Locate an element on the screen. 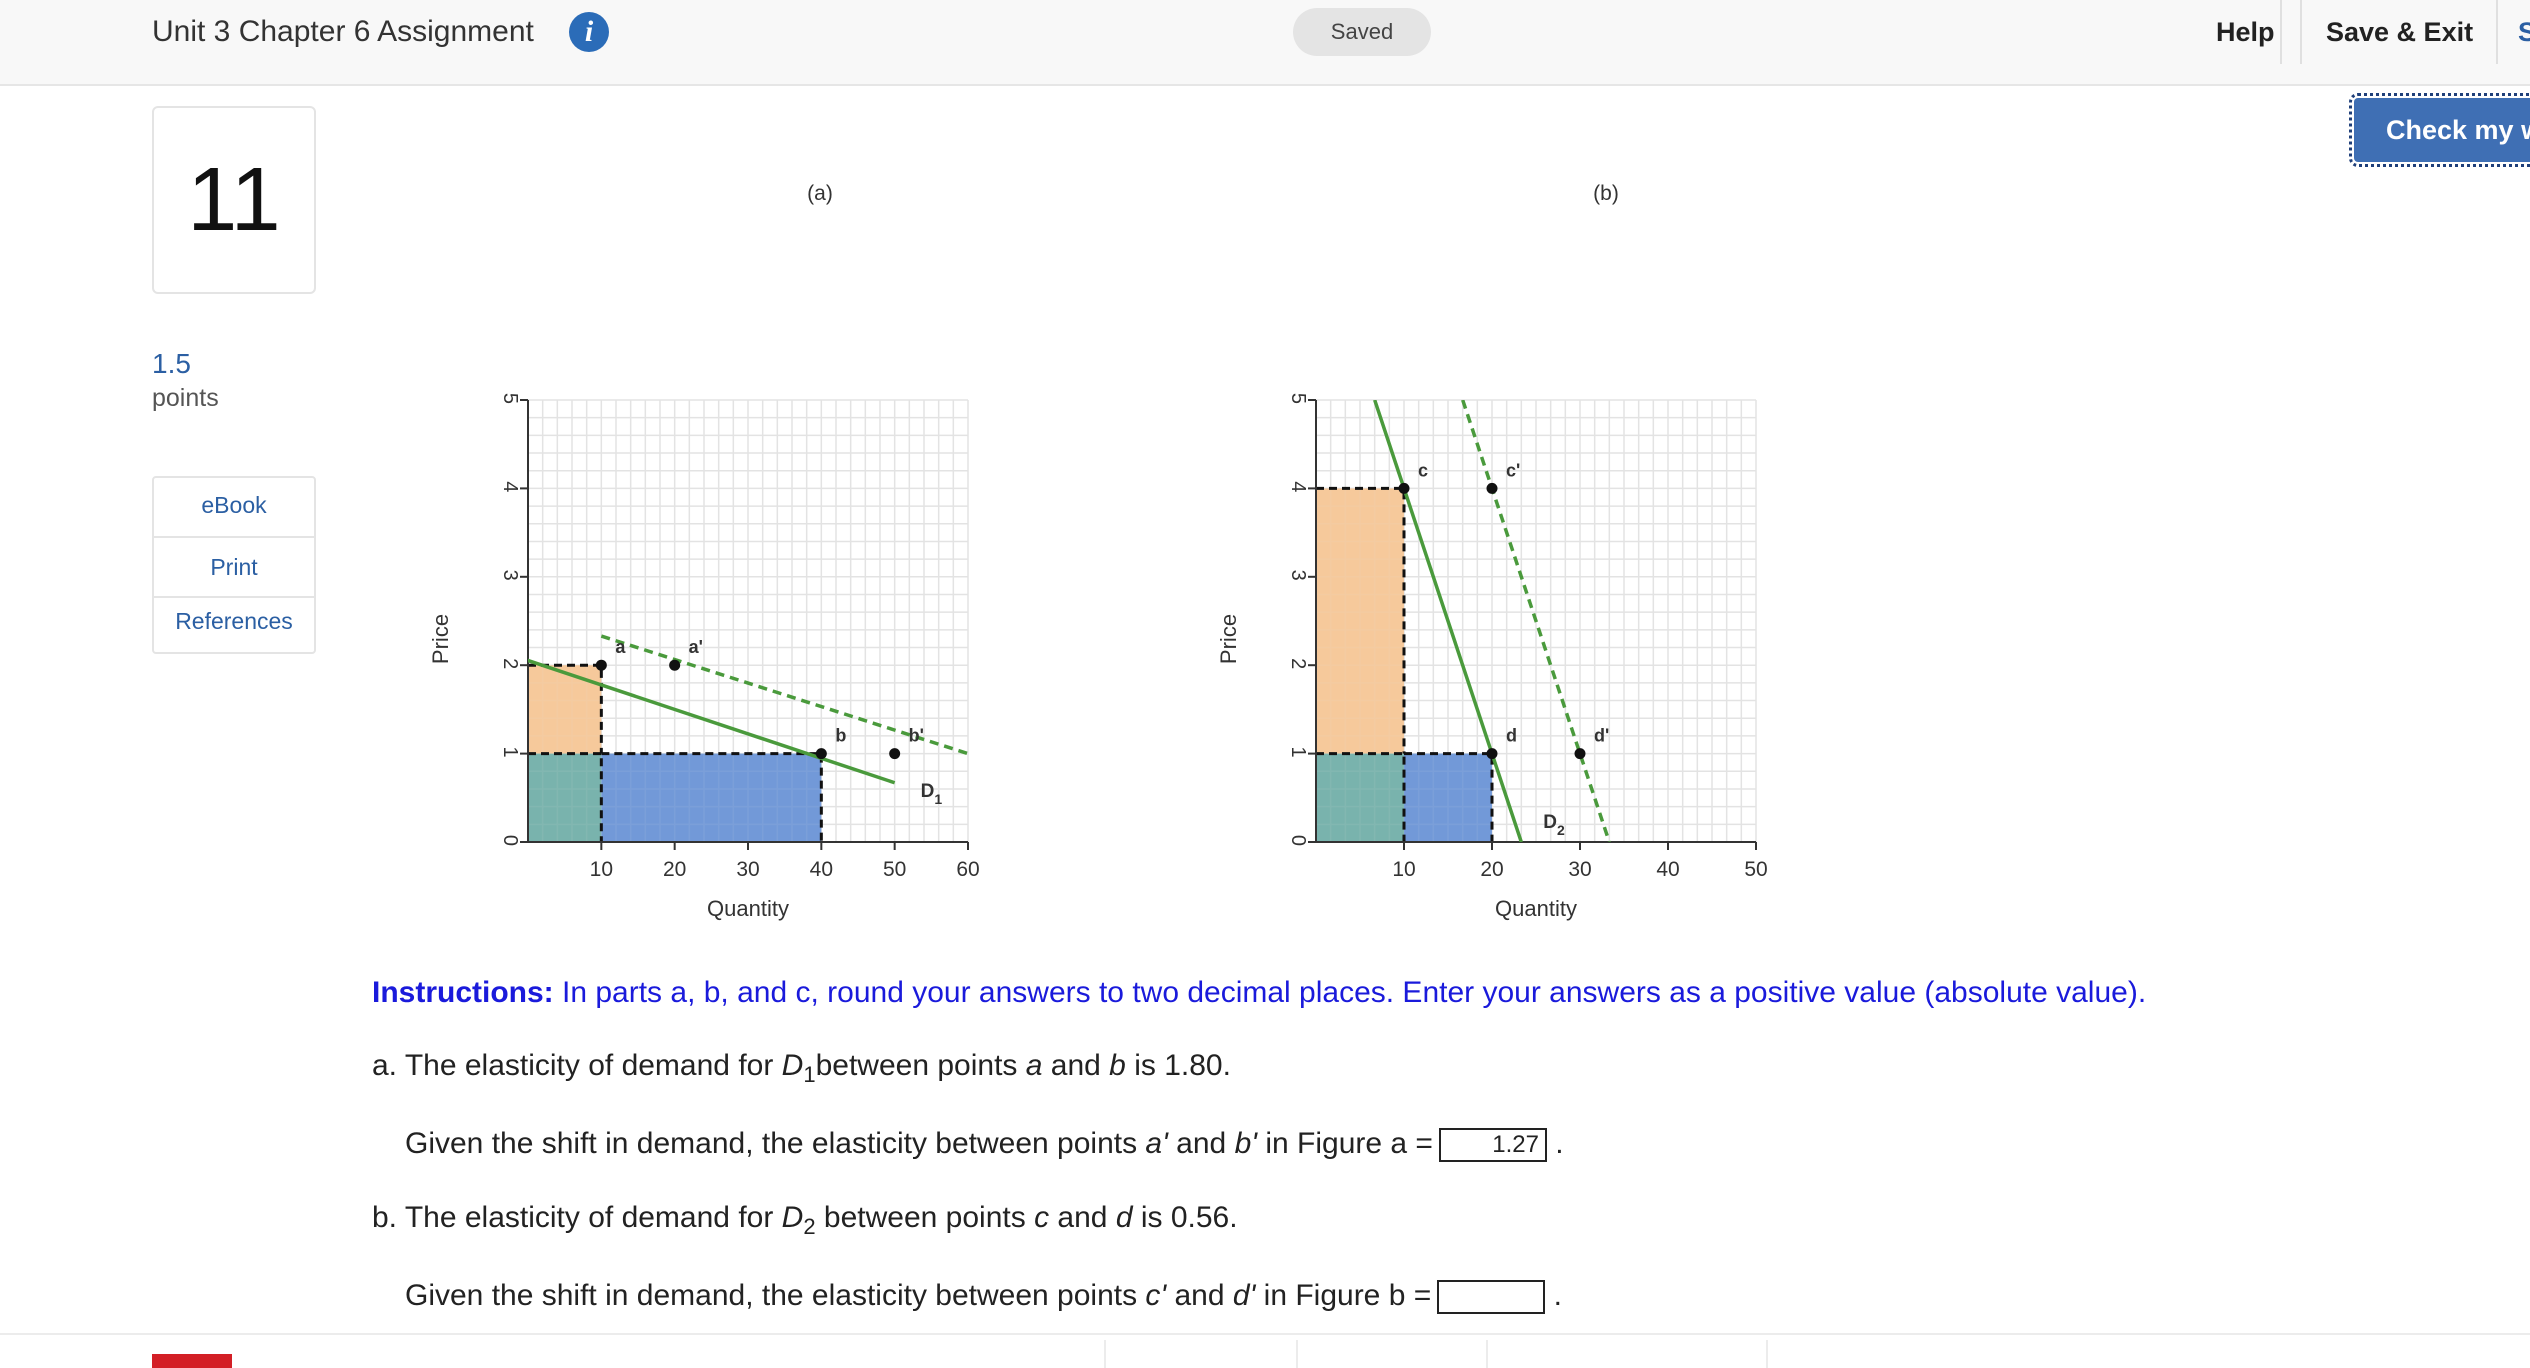 The height and width of the screenshot is (1368, 2530). info-icon: i is located at coordinates (589, 32).